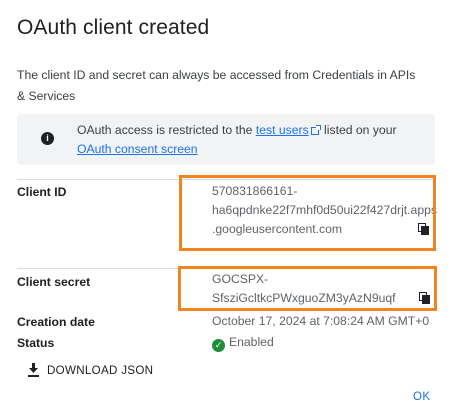 The image size is (451, 414). Describe the element at coordinates (421, 396) in the screenshot. I see `ok-button: OK` at that location.